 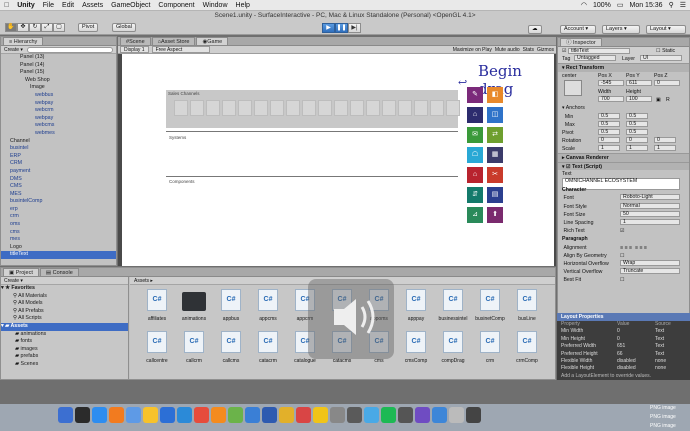 What do you see at coordinates (623, 317) in the screenshot?
I see `layout-properties-title: Layout Properties` at bounding box center [623, 317].